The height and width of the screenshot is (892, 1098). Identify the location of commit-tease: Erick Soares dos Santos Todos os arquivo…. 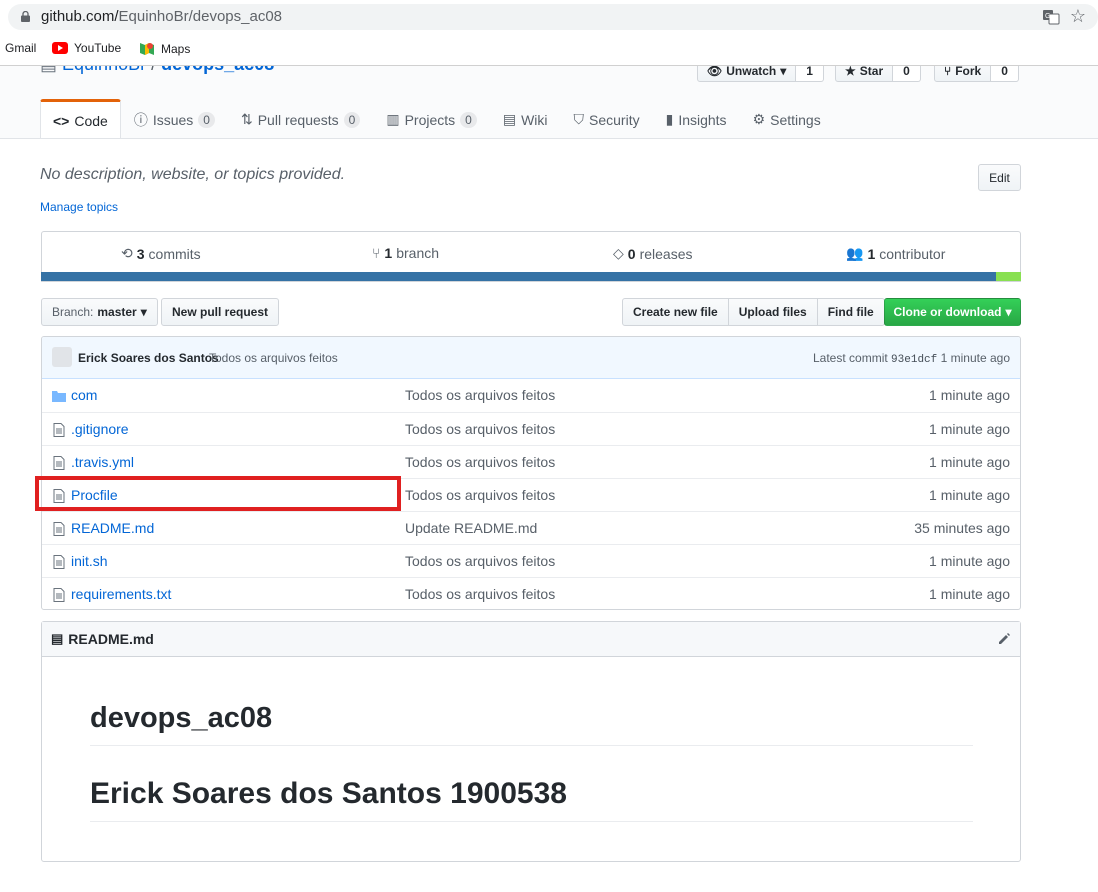
(531, 358).